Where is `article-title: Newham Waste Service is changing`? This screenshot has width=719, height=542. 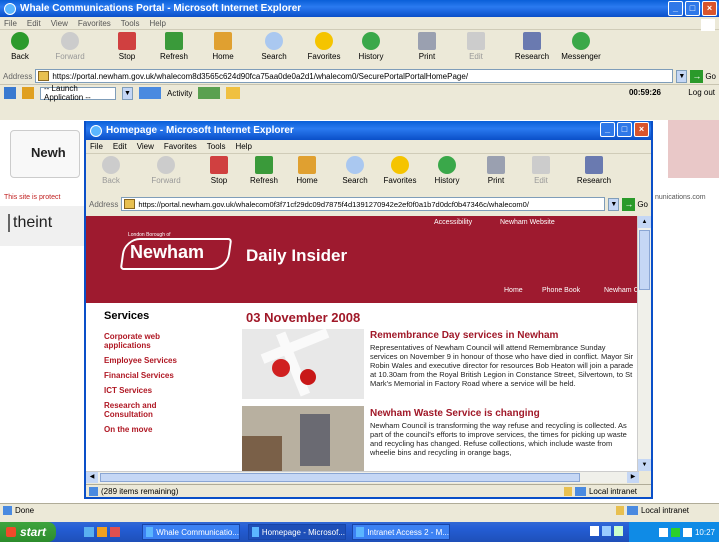
article-title: Newham Waste Service is changing is located at coordinates (502, 413).